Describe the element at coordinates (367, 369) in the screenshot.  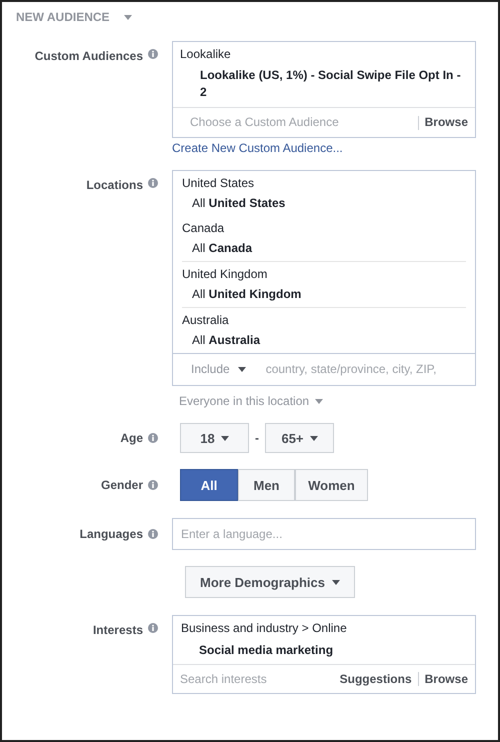
I see `location-search-field: country, state/province, city, ZIP,` at that location.